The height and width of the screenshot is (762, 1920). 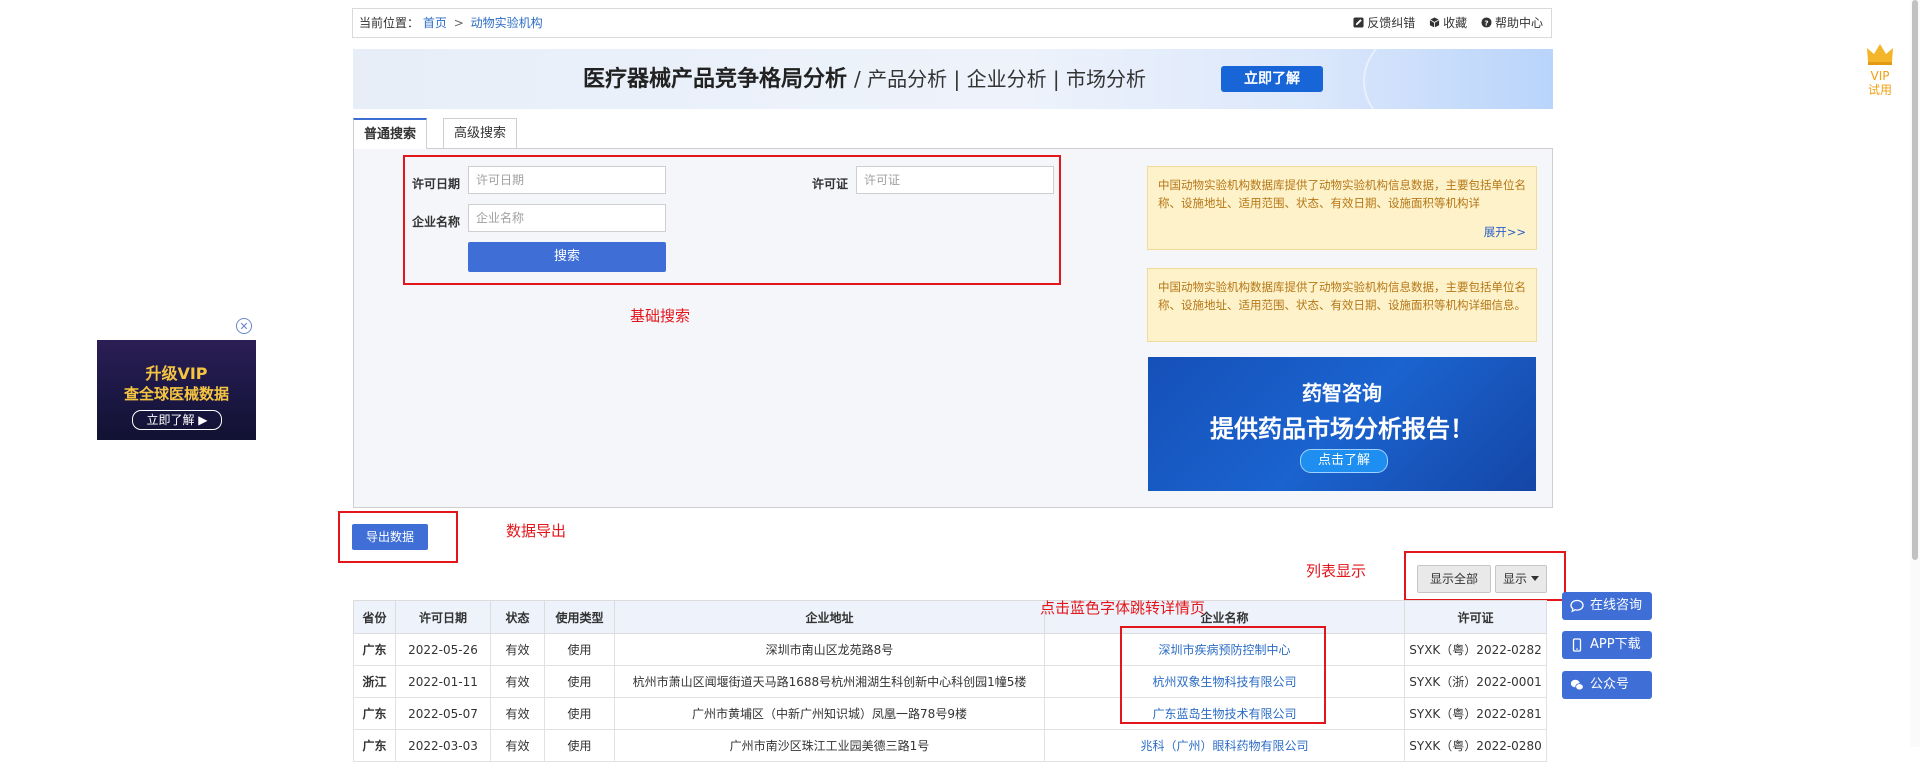 What do you see at coordinates (1615, 644) in the screenshot?
I see `app-download-label: APP下载` at bounding box center [1615, 644].